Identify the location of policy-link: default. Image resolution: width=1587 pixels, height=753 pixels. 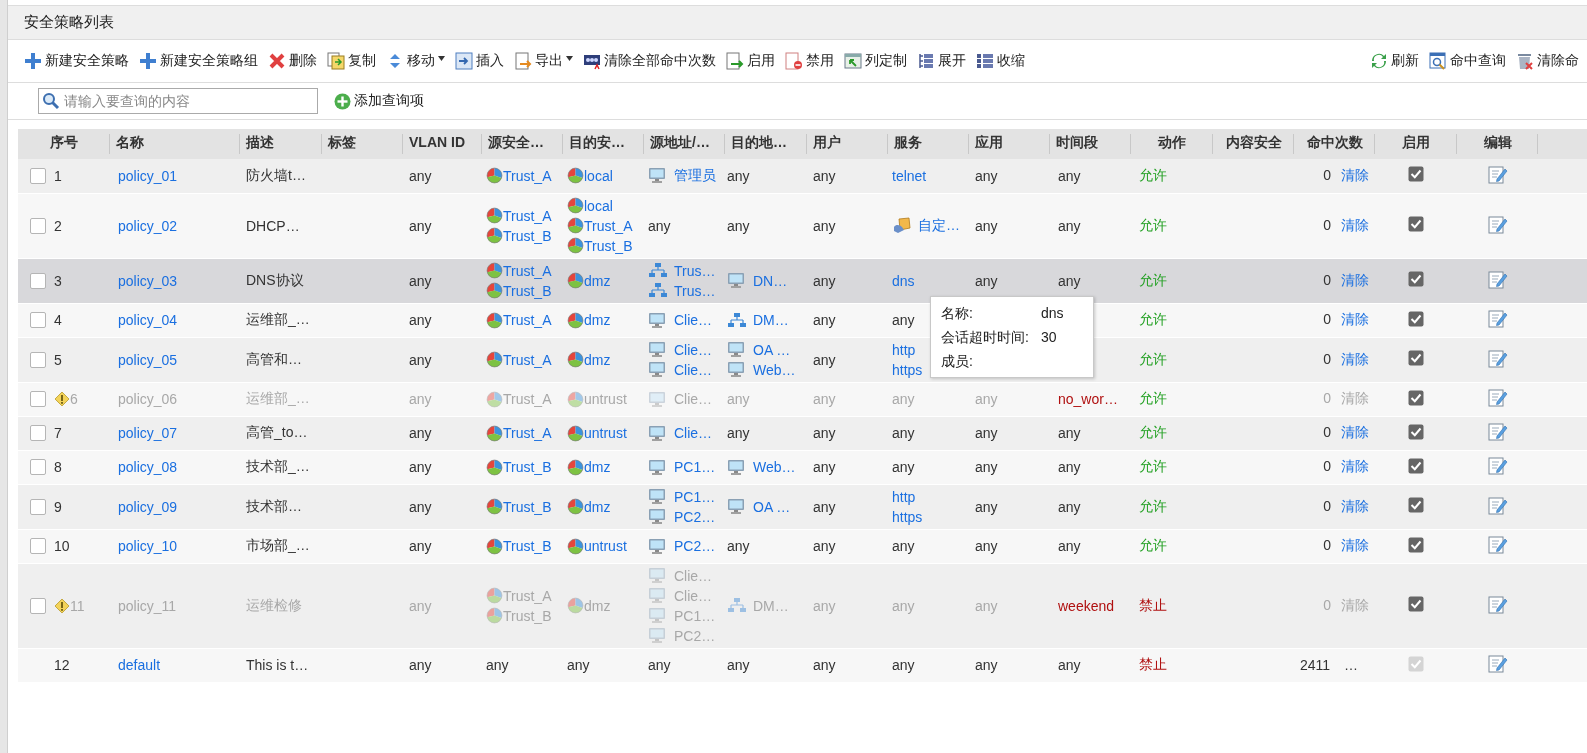
(139, 665).